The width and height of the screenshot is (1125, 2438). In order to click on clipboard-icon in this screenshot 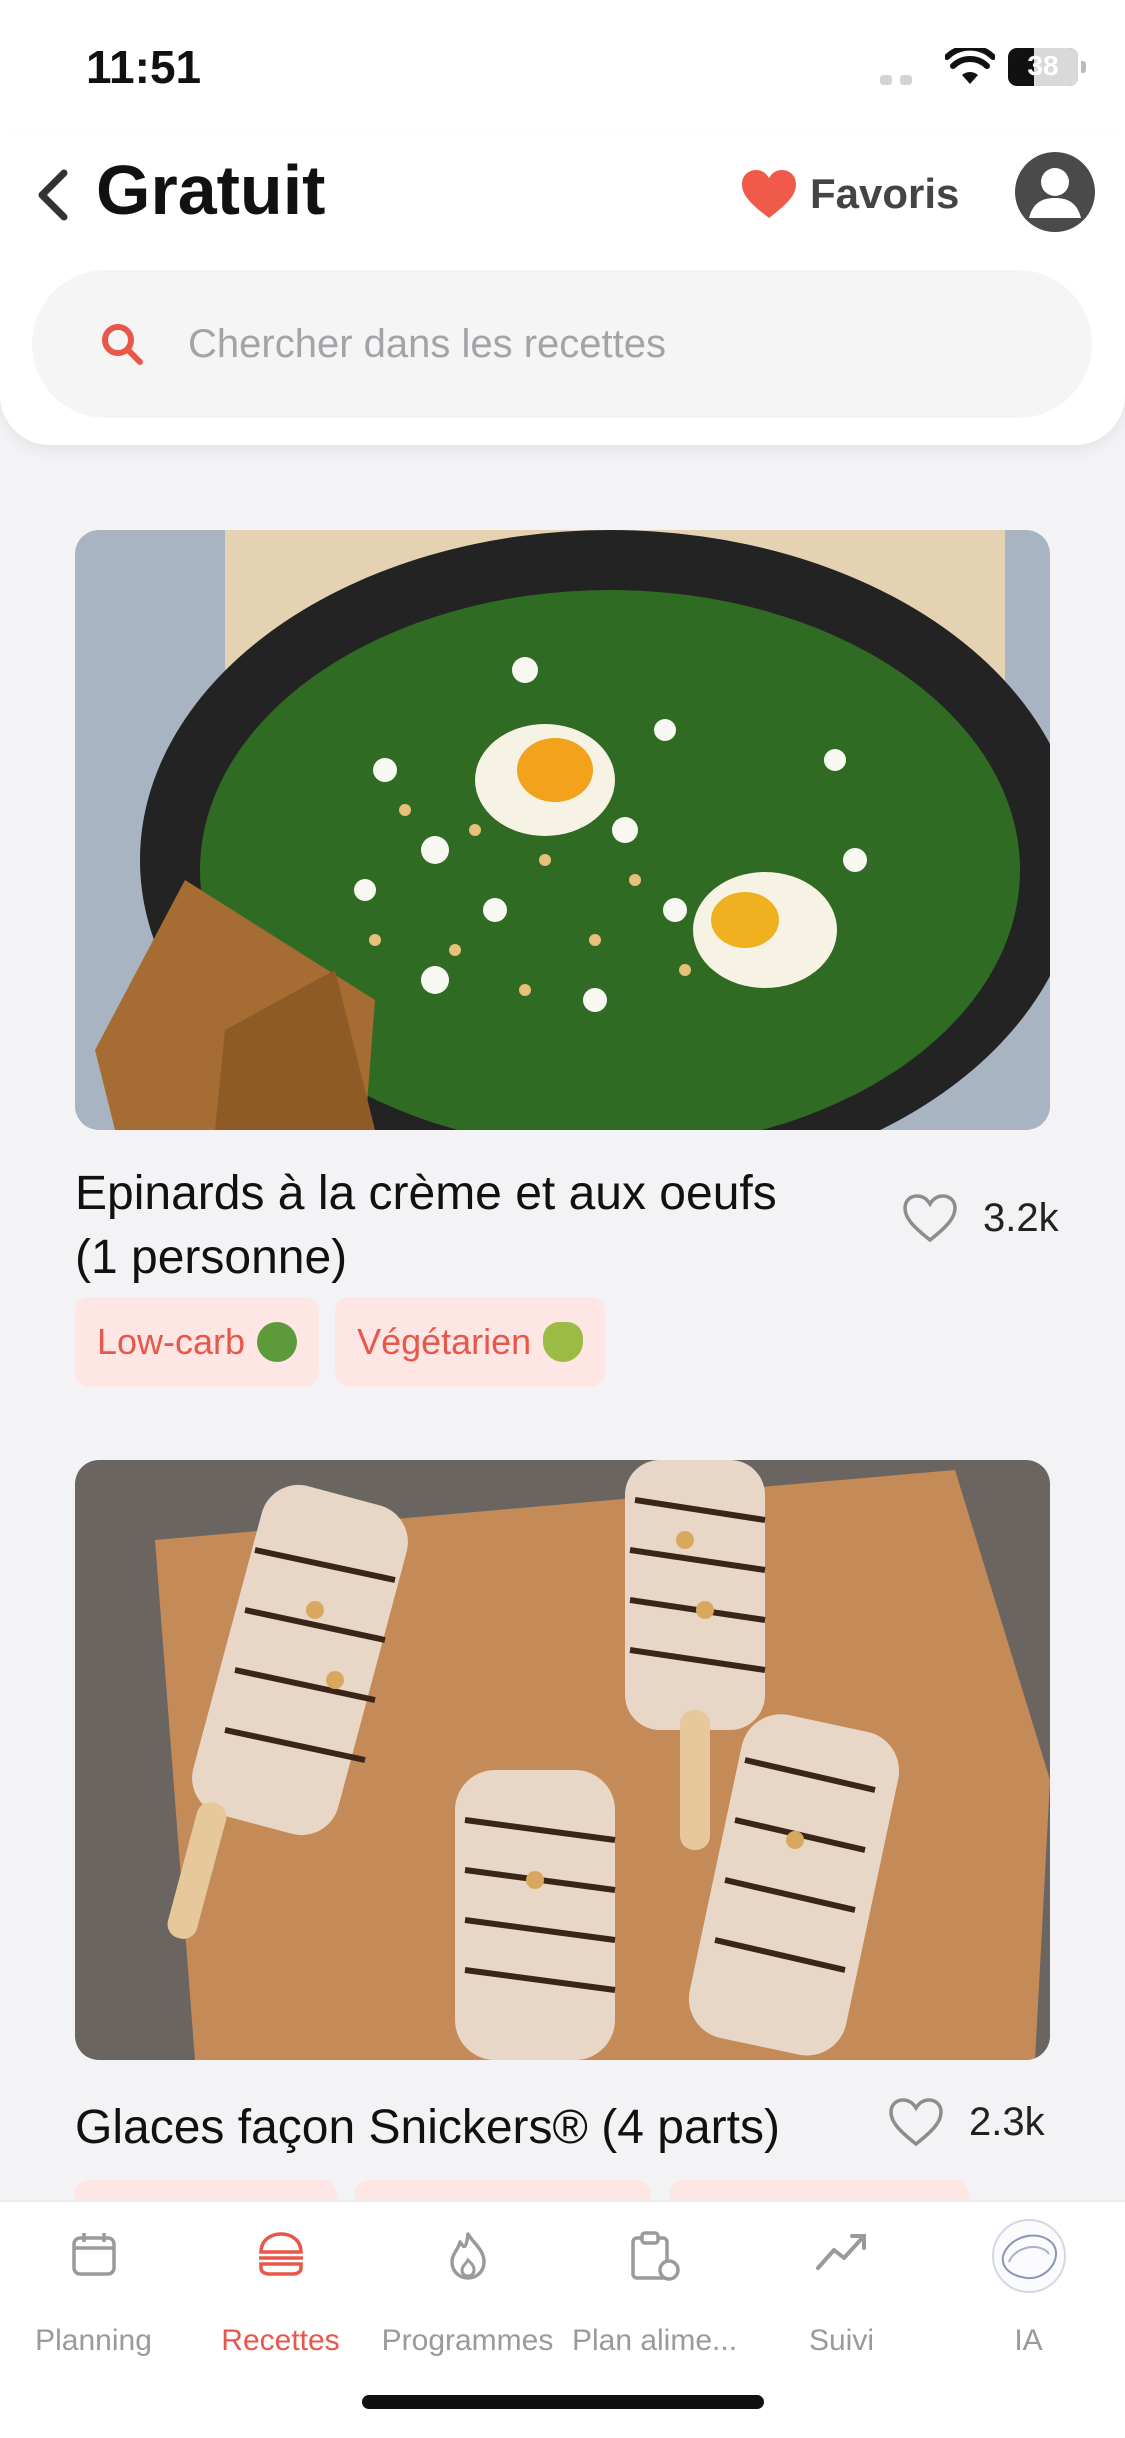, I will do `click(655, 2256)`.